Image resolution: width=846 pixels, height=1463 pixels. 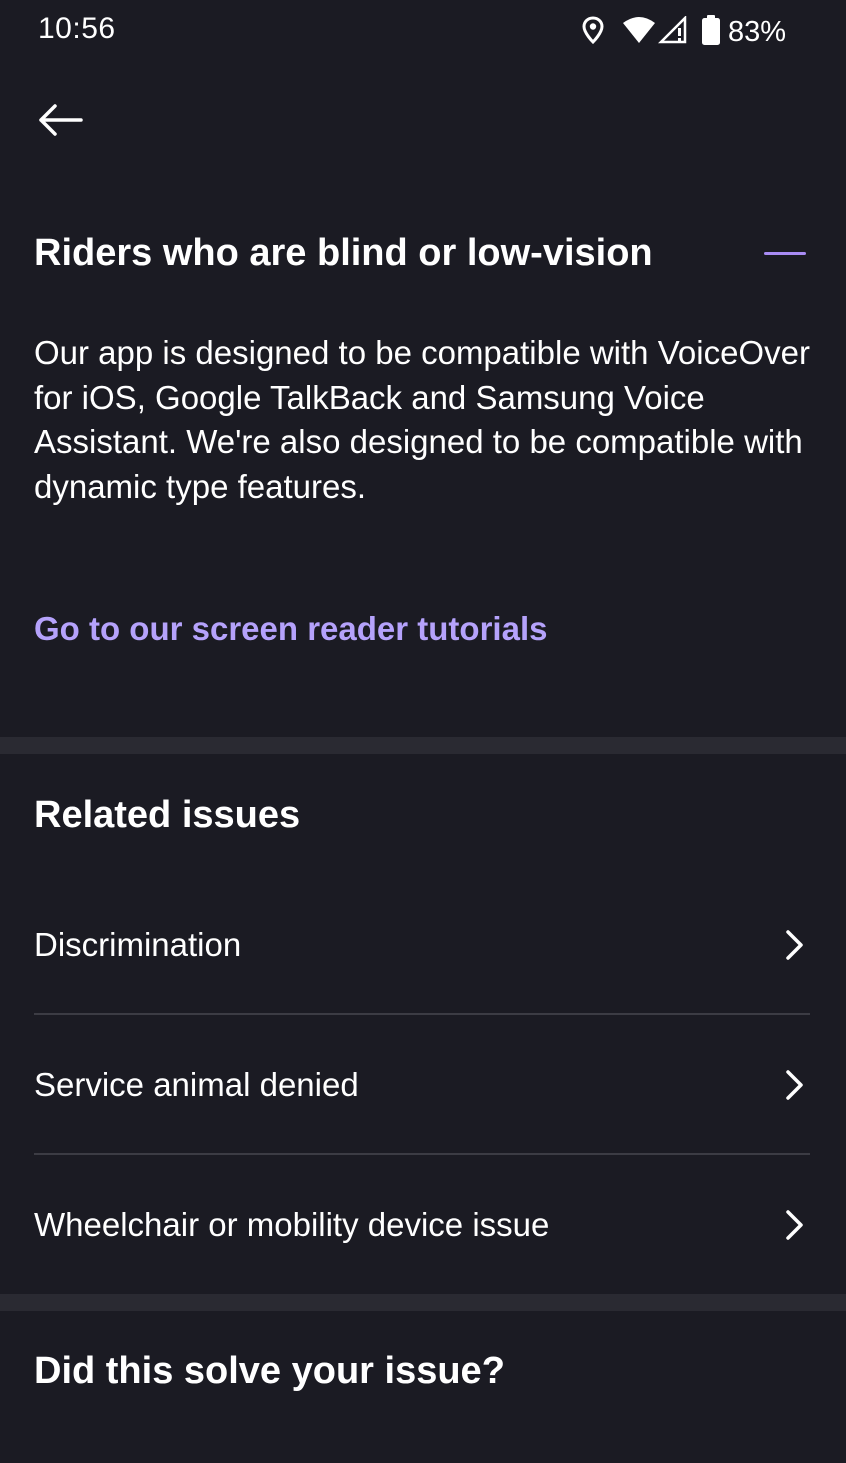 What do you see at coordinates (639, 32) in the screenshot?
I see `wifi-icon` at bounding box center [639, 32].